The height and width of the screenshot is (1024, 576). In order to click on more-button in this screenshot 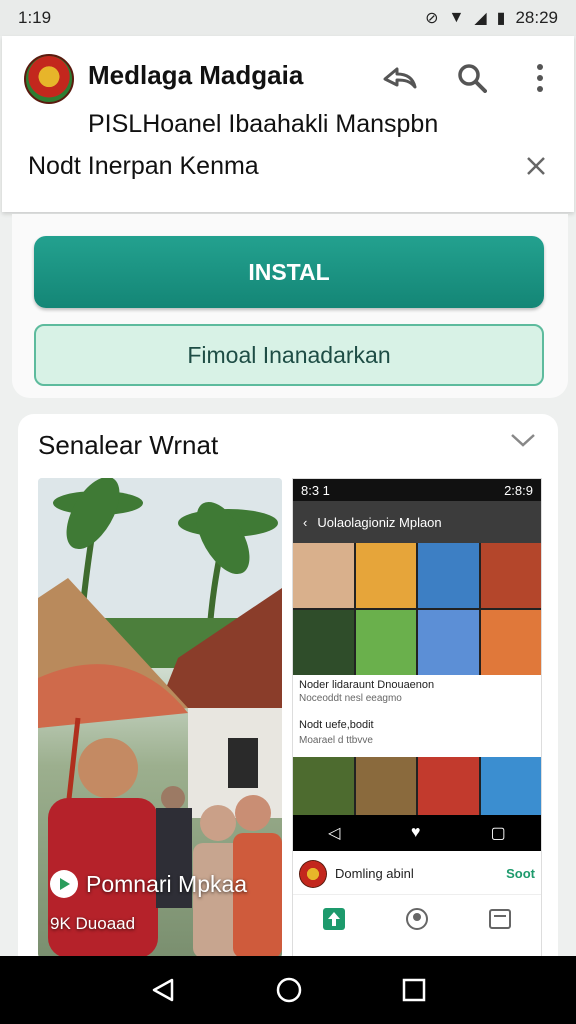, I will do `click(540, 78)`.